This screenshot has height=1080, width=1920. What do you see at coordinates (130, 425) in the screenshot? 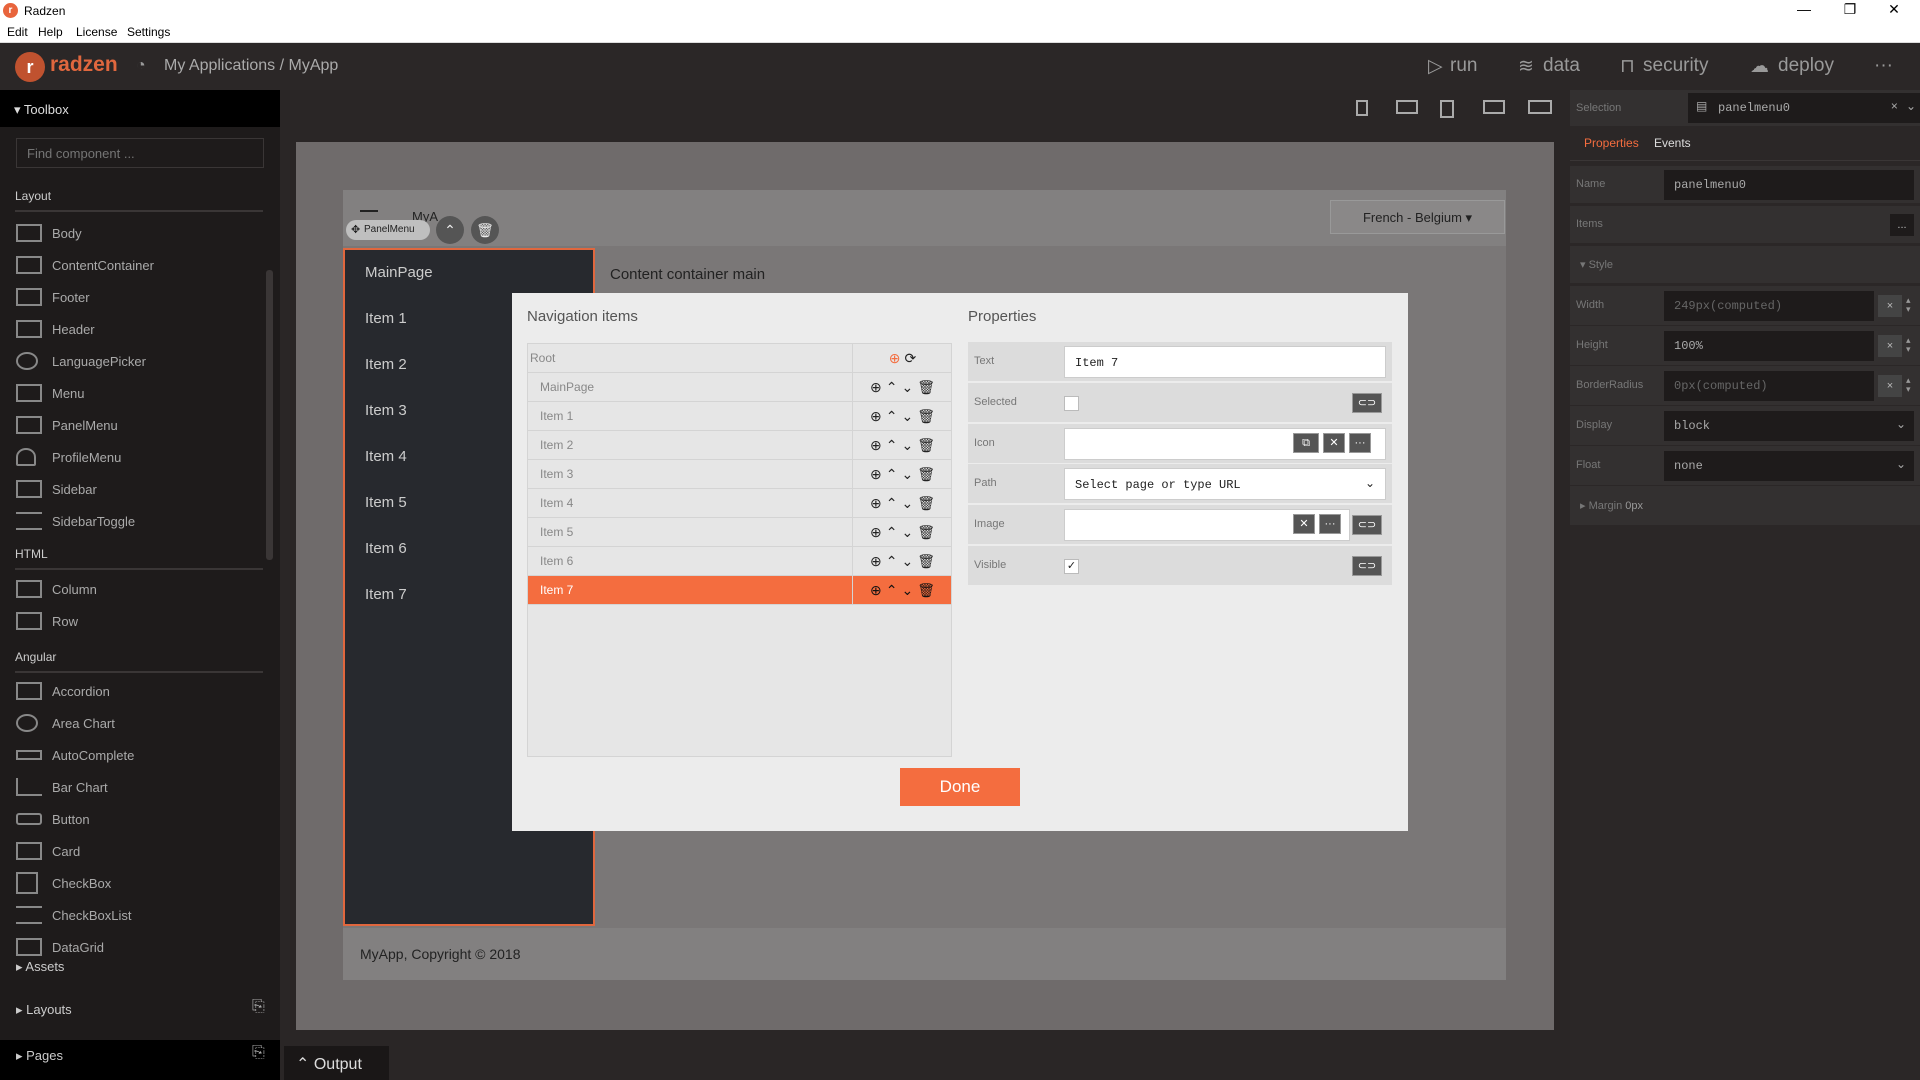
I see `toolbox-item-panelmenu: PanelMenu` at bounding box center [130, 425].